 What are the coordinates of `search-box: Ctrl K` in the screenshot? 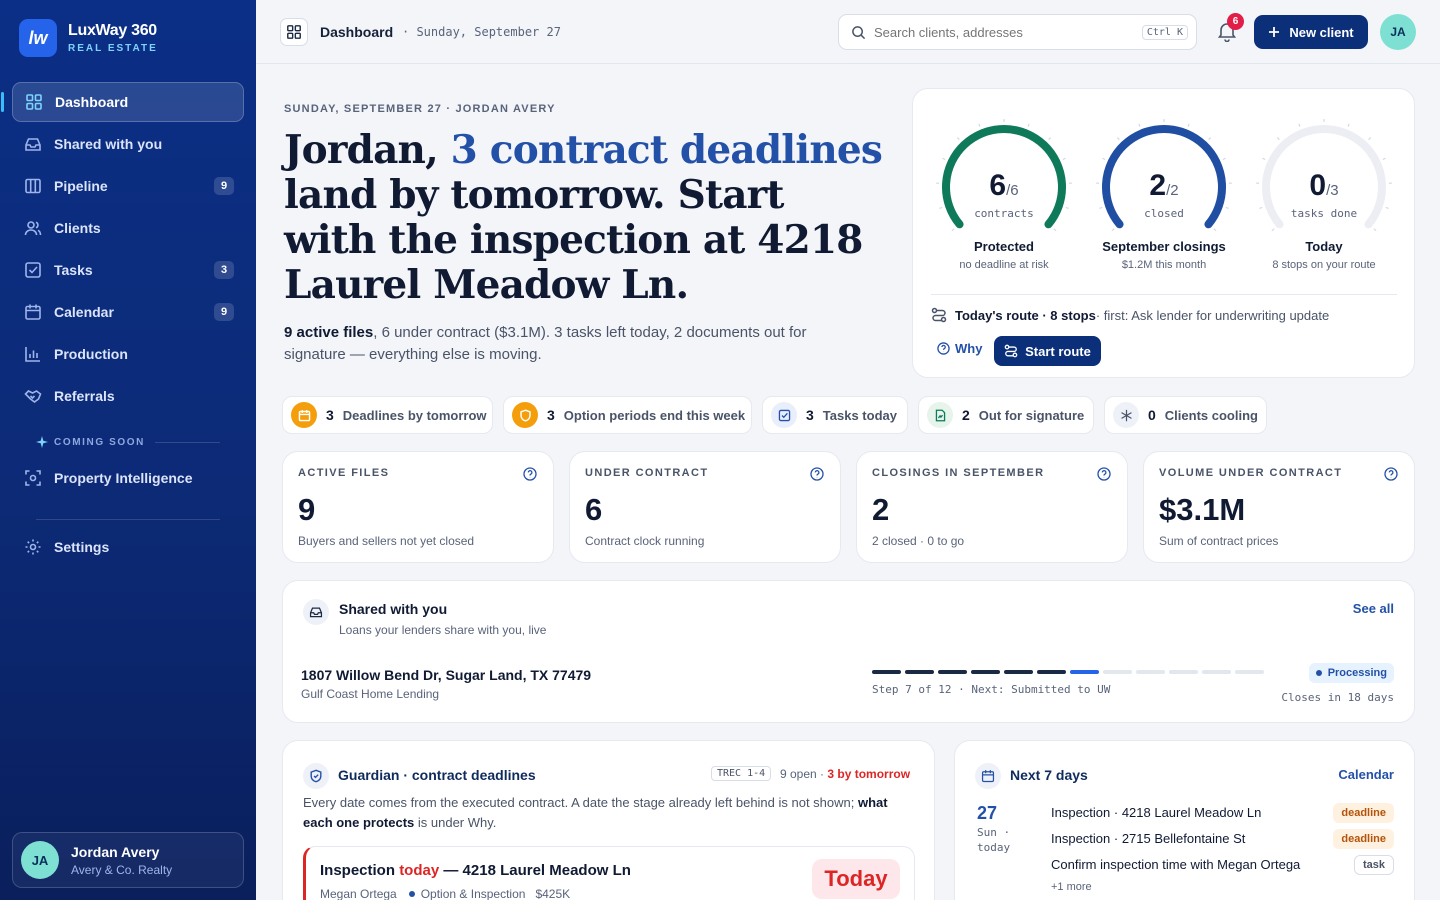 It's located at (1017, 32).